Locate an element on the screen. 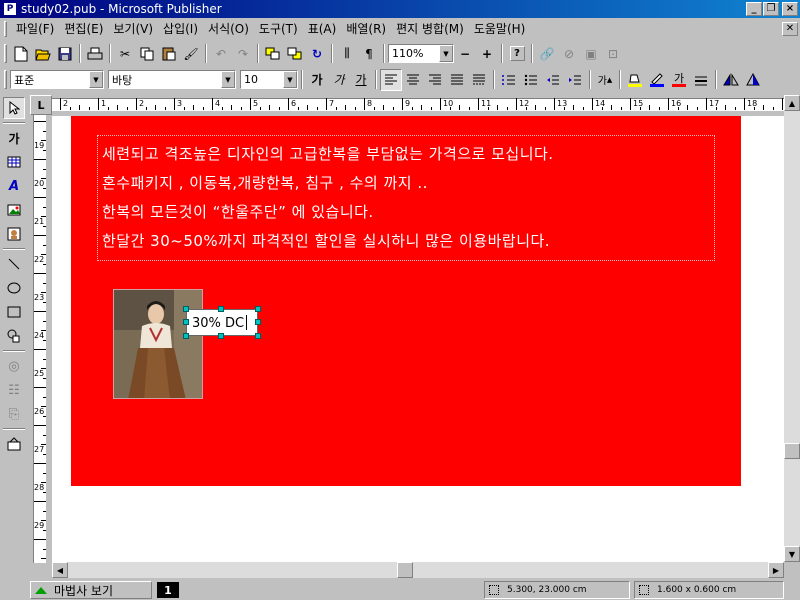 The image size is (800, 600). menu-help: 도움말(H) is located at coordinates (500, 29).